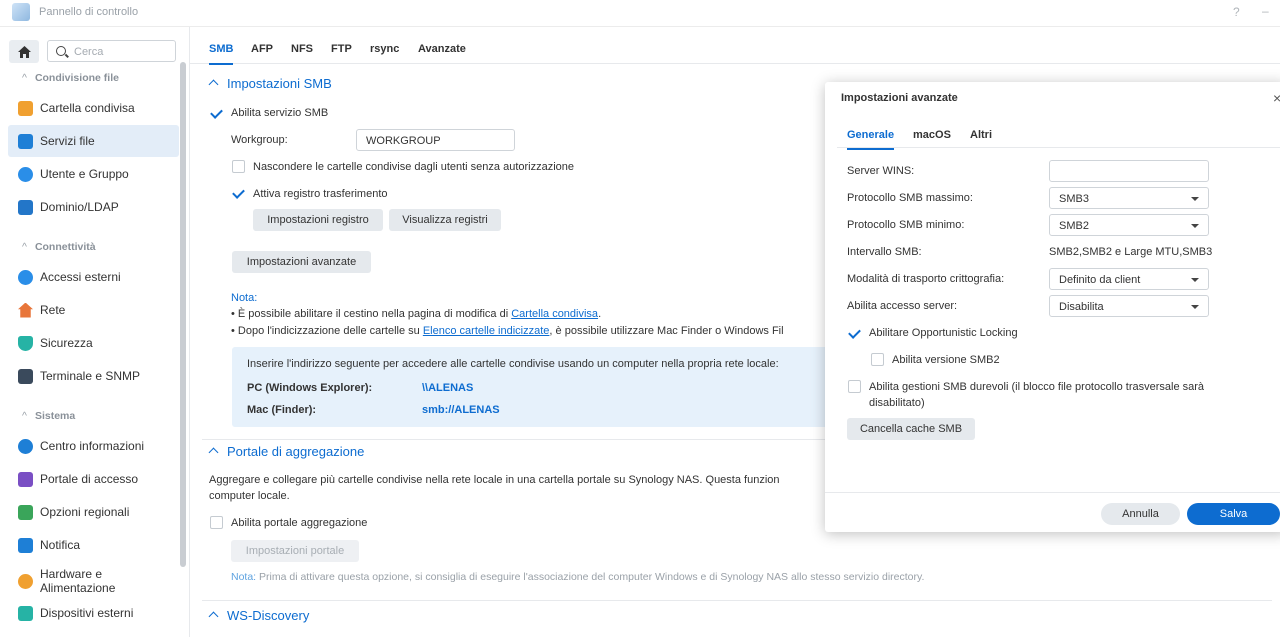  I want to click on minimize-button: –, so click(1265, 11).